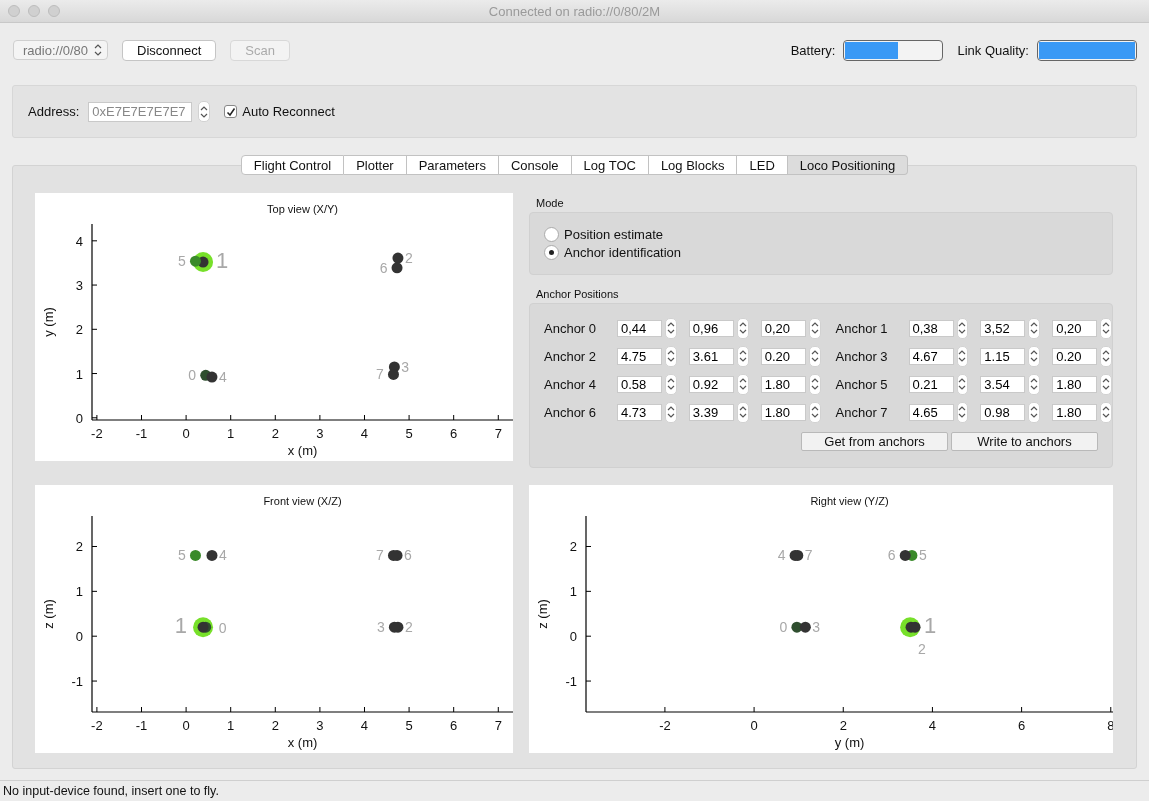  What do you see at coordinates (169, 50) in the screenshot?
I see `toolbar-button: Disconnect` at bounding box center [169, 50].